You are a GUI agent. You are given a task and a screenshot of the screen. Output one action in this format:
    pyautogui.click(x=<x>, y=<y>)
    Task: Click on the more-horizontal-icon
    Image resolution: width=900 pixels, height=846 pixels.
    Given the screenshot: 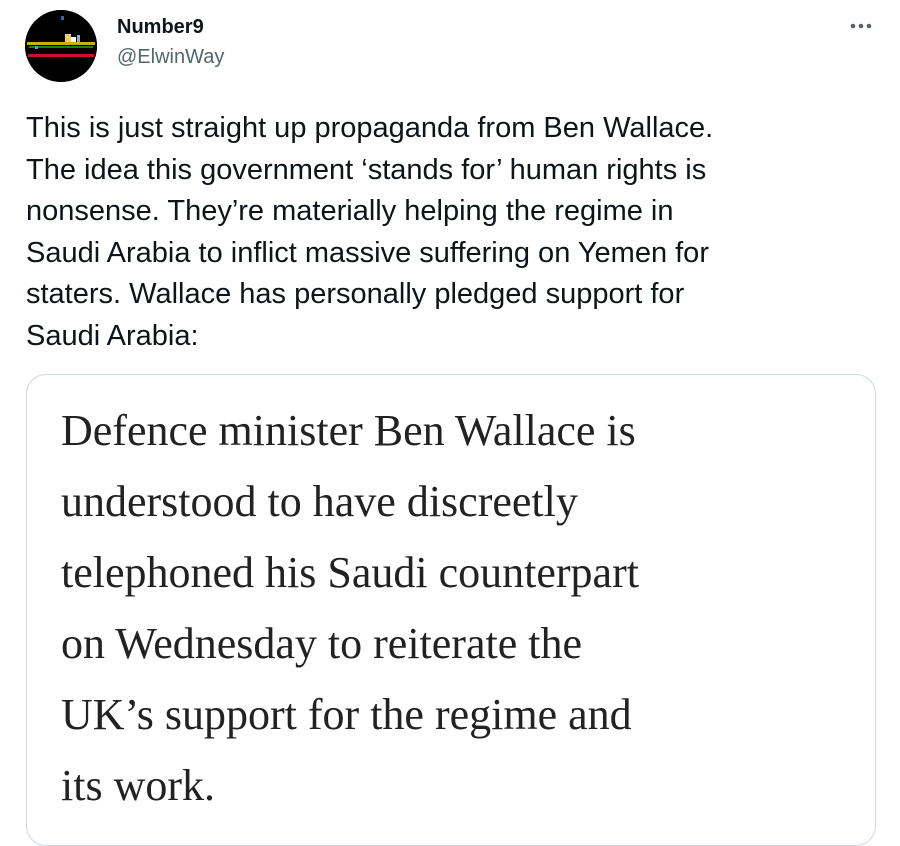 What is the action you would take?
    pyautogui.click(x=861, y=26)
    